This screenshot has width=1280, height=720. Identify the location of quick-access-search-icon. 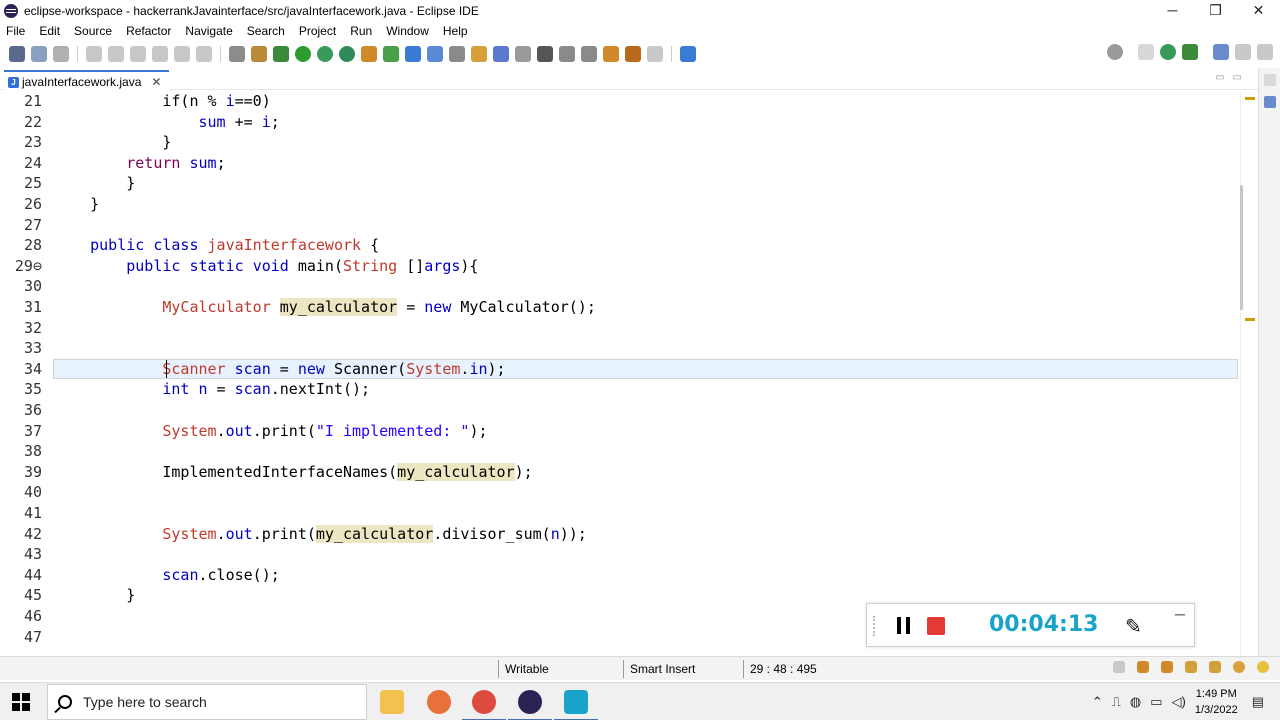
(1115, 52).